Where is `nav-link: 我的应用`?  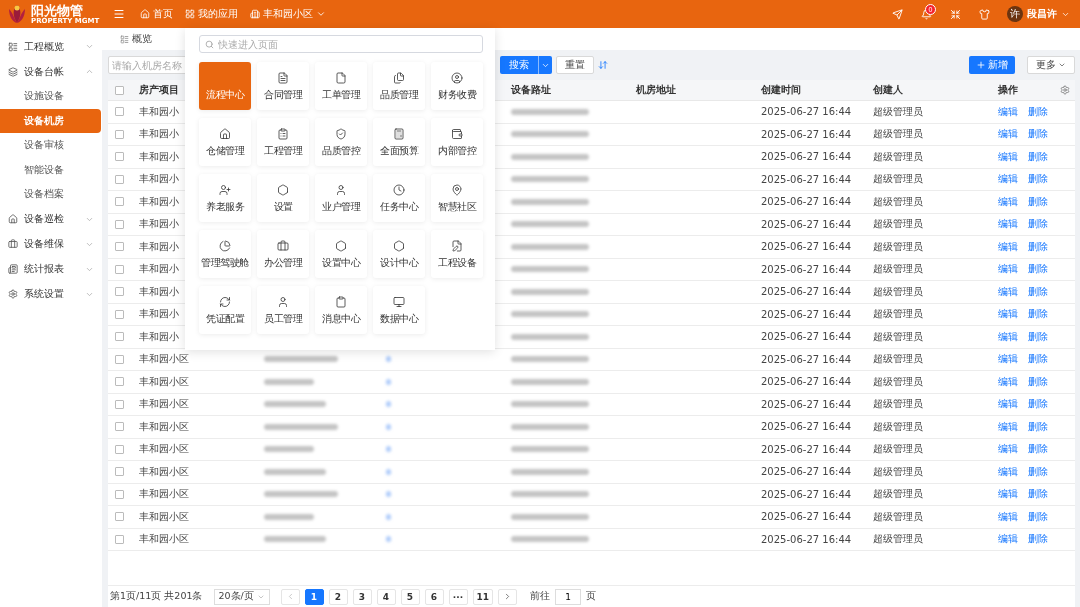 nav-link: 我的应用 is located at coordinates (211, 14).